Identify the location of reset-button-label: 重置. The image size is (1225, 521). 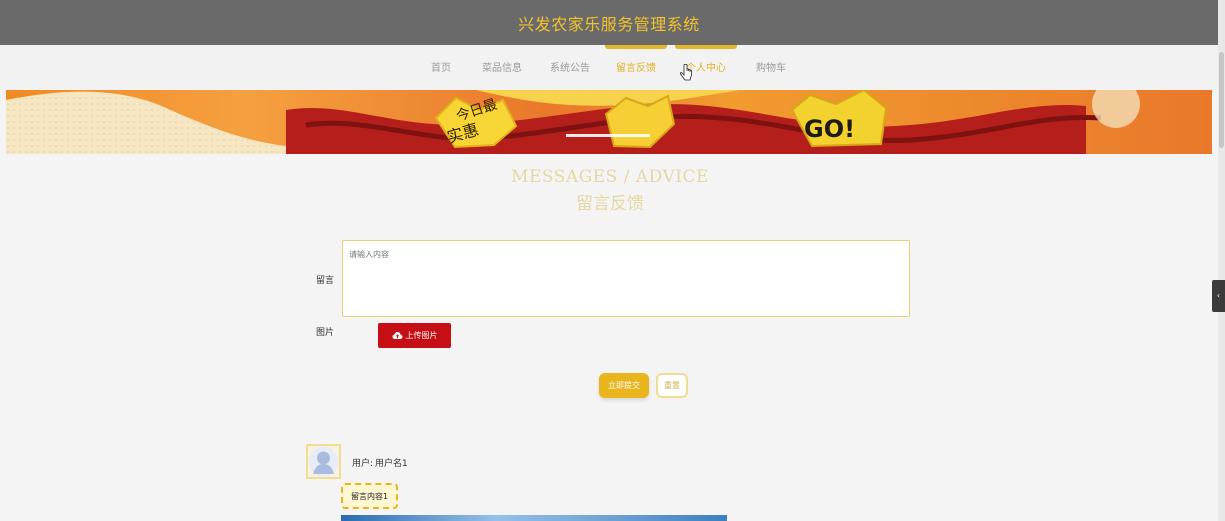
(672, 385).